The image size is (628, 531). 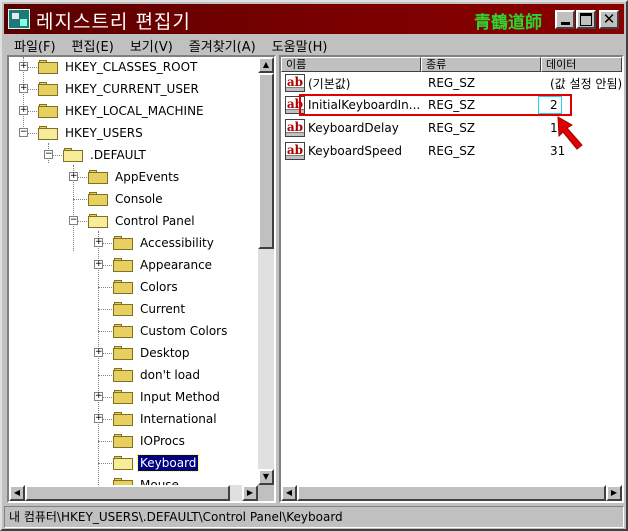 I want to click on tree-item-appearance: + Appearance, so click(x=149, y=265).